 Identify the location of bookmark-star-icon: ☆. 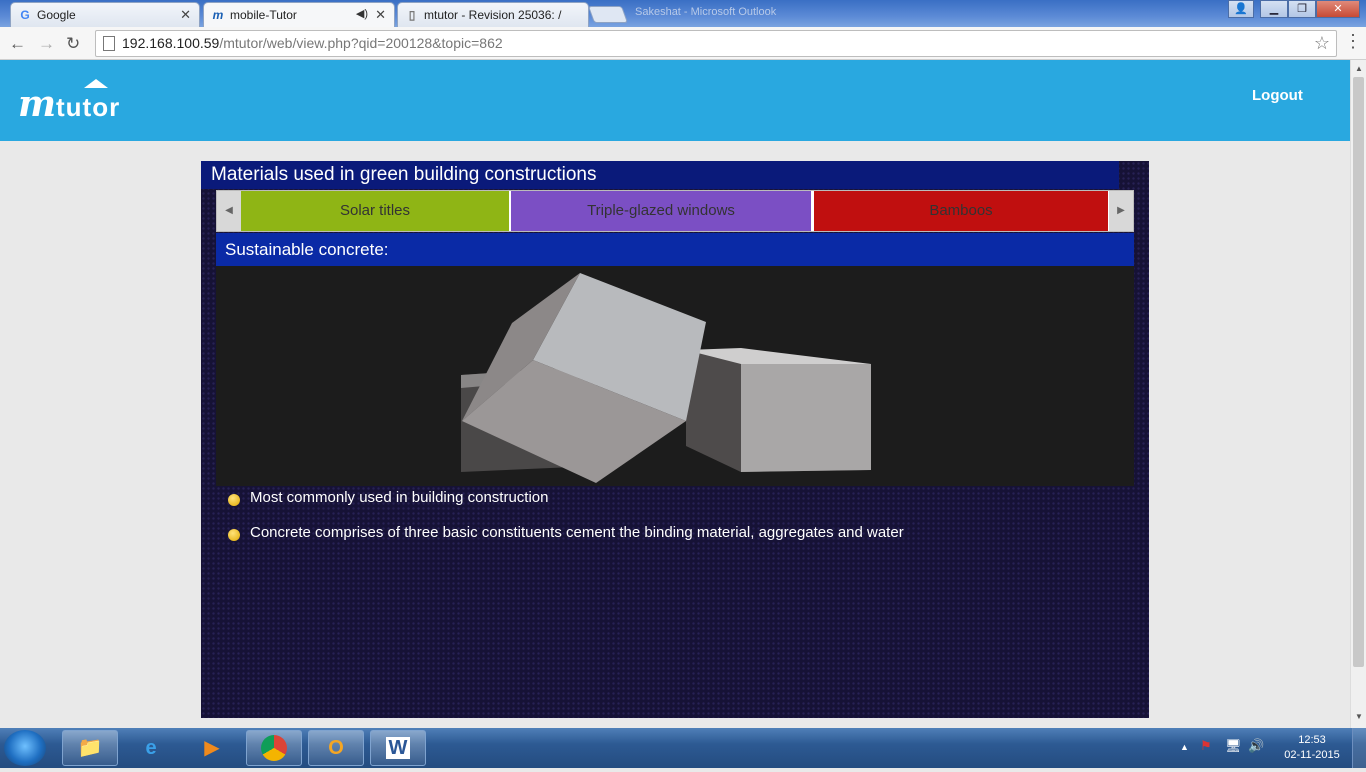
(1322, 43).